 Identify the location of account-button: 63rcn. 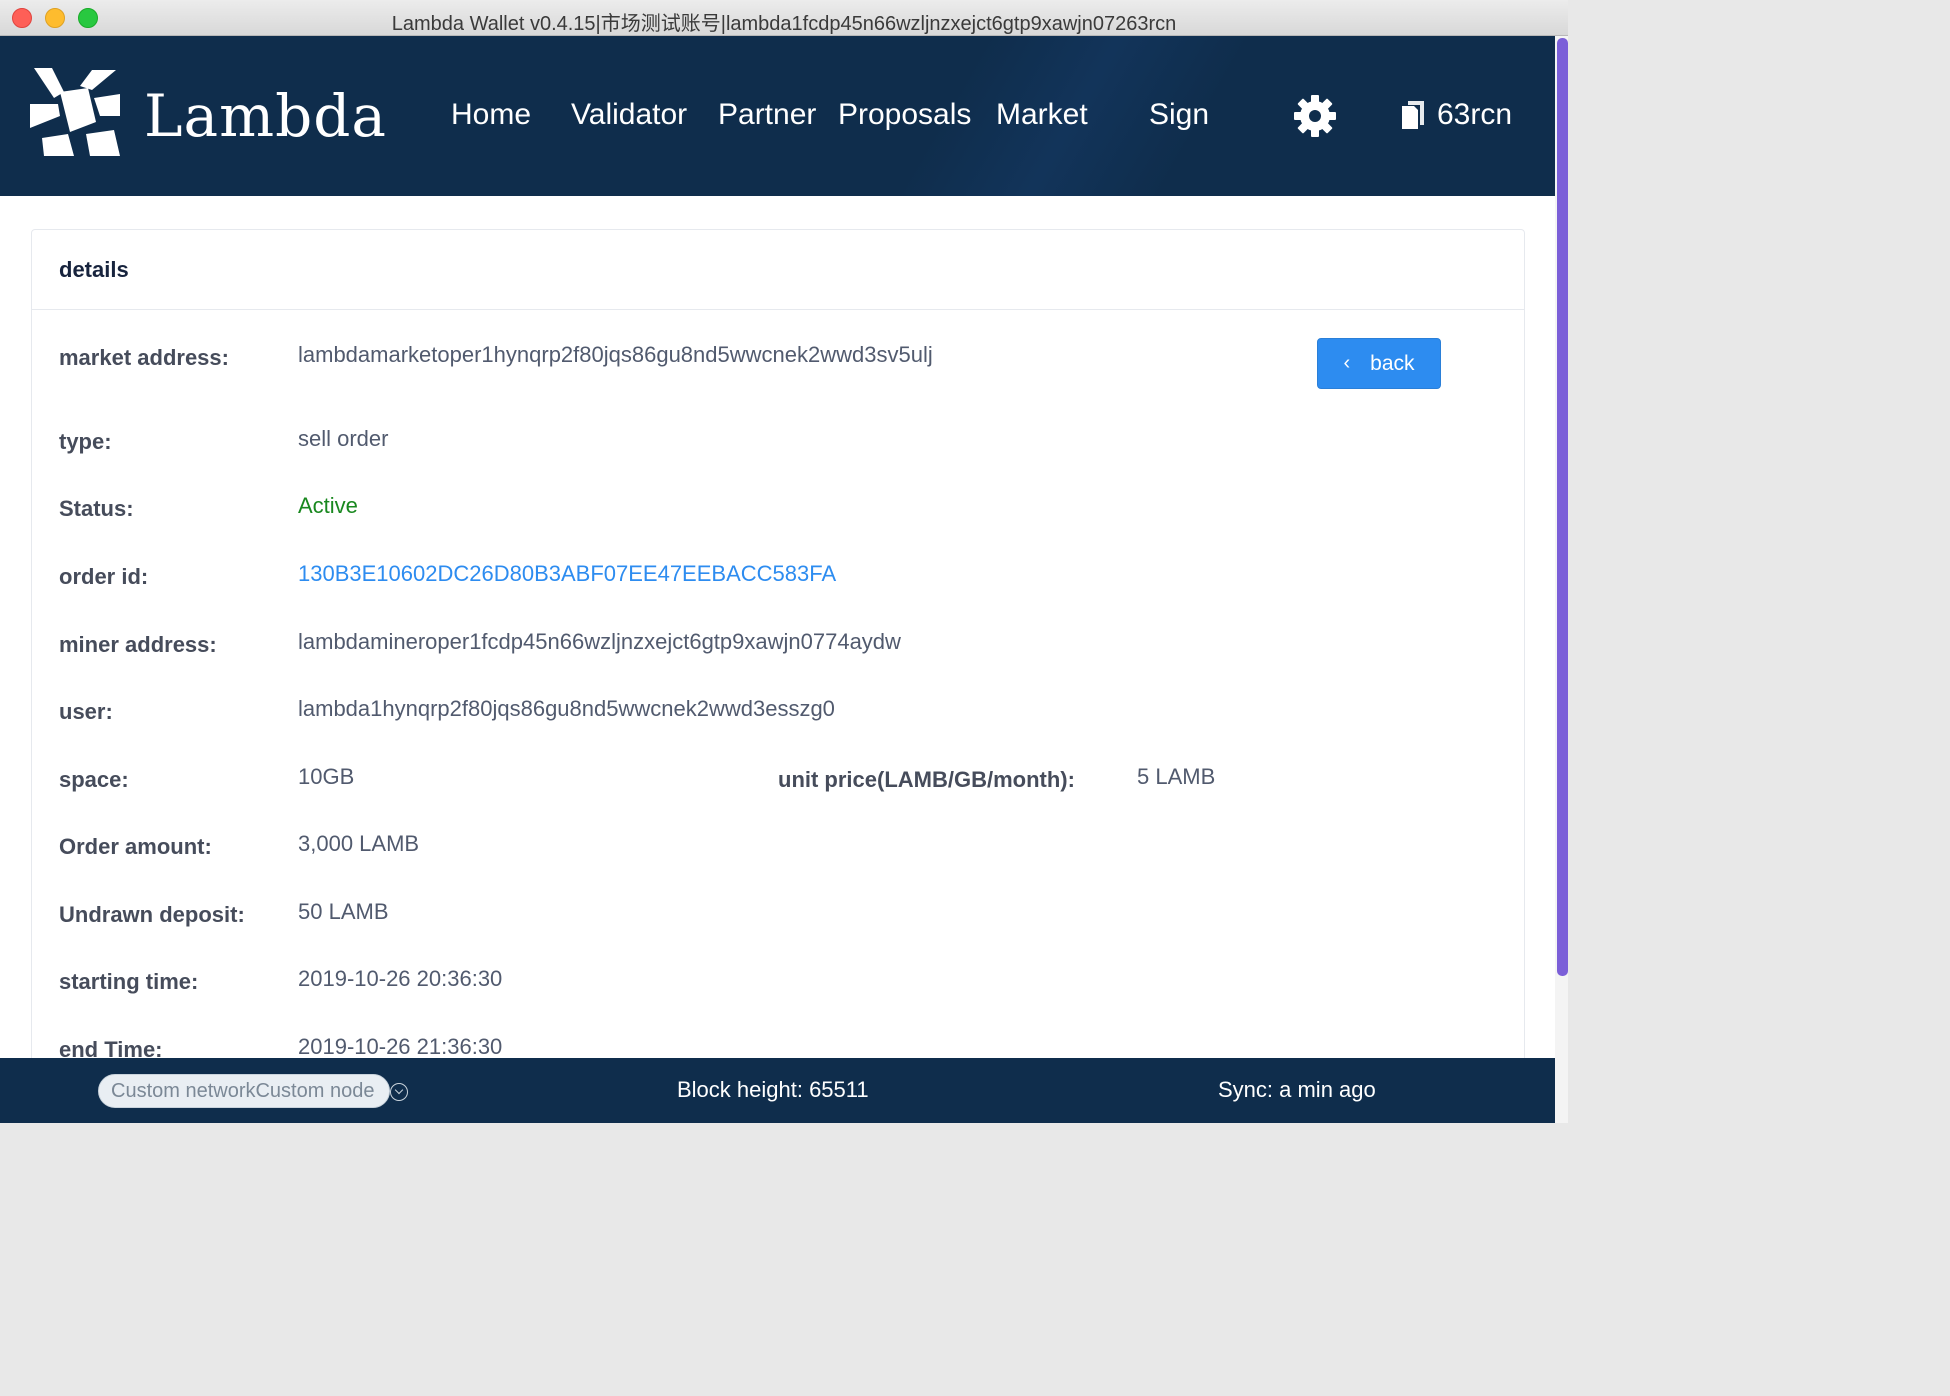
(1457, 115).